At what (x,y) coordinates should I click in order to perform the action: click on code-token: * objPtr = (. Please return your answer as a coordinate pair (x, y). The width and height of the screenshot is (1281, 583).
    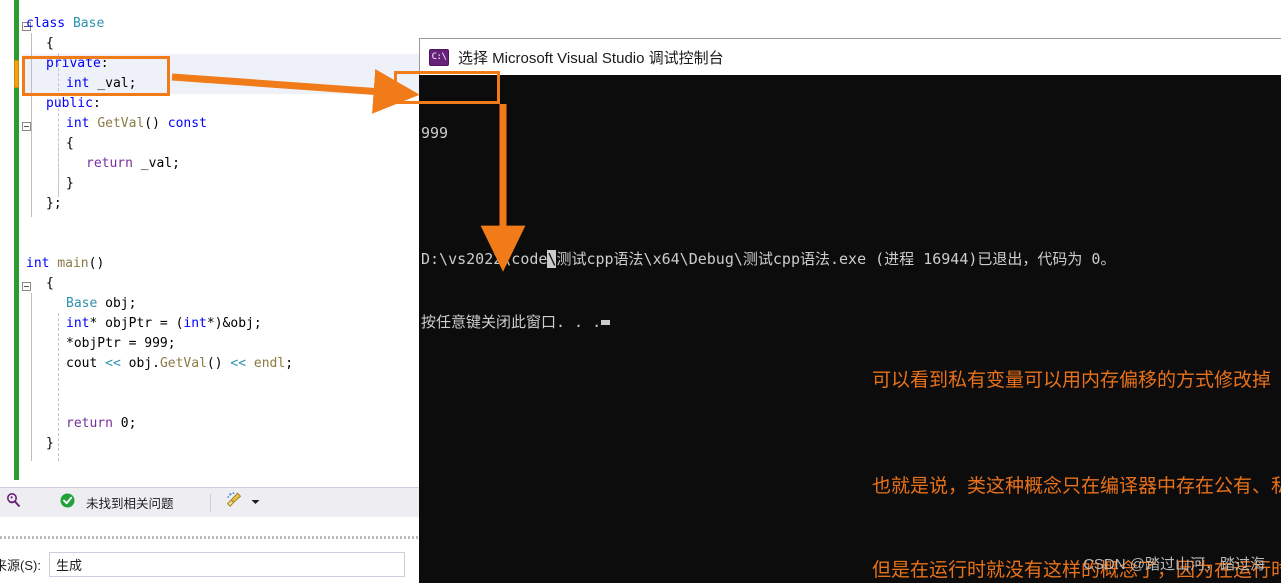
    Looking at the image, I should click on (136, 323).